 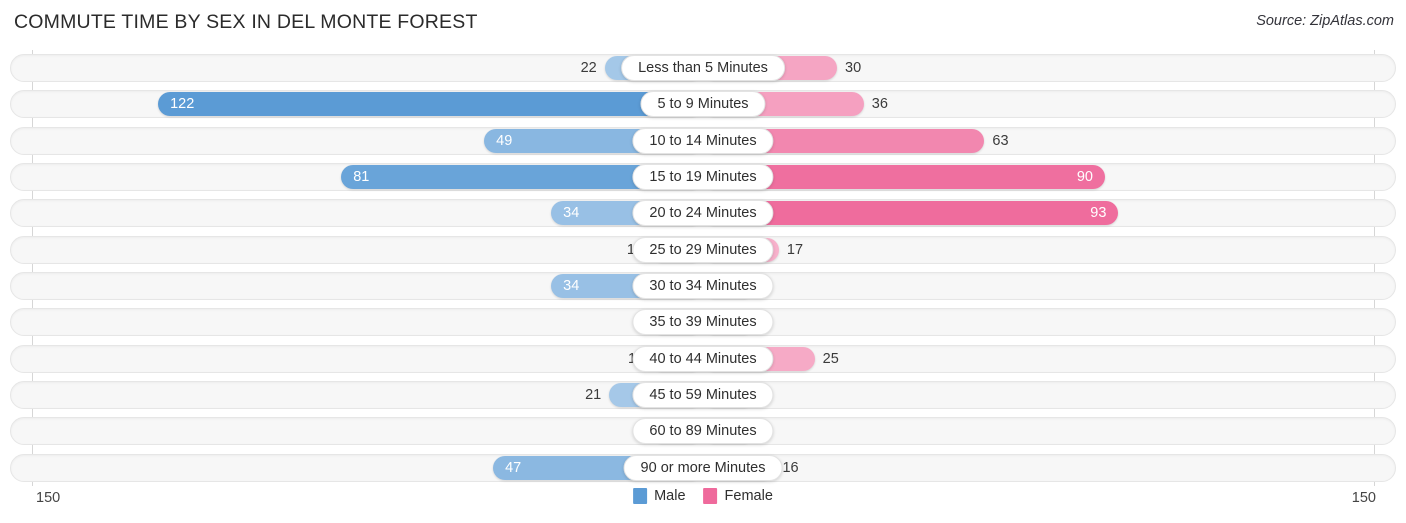 I want to click on legend-swatch-female-icon, so click(x=710, y=496).